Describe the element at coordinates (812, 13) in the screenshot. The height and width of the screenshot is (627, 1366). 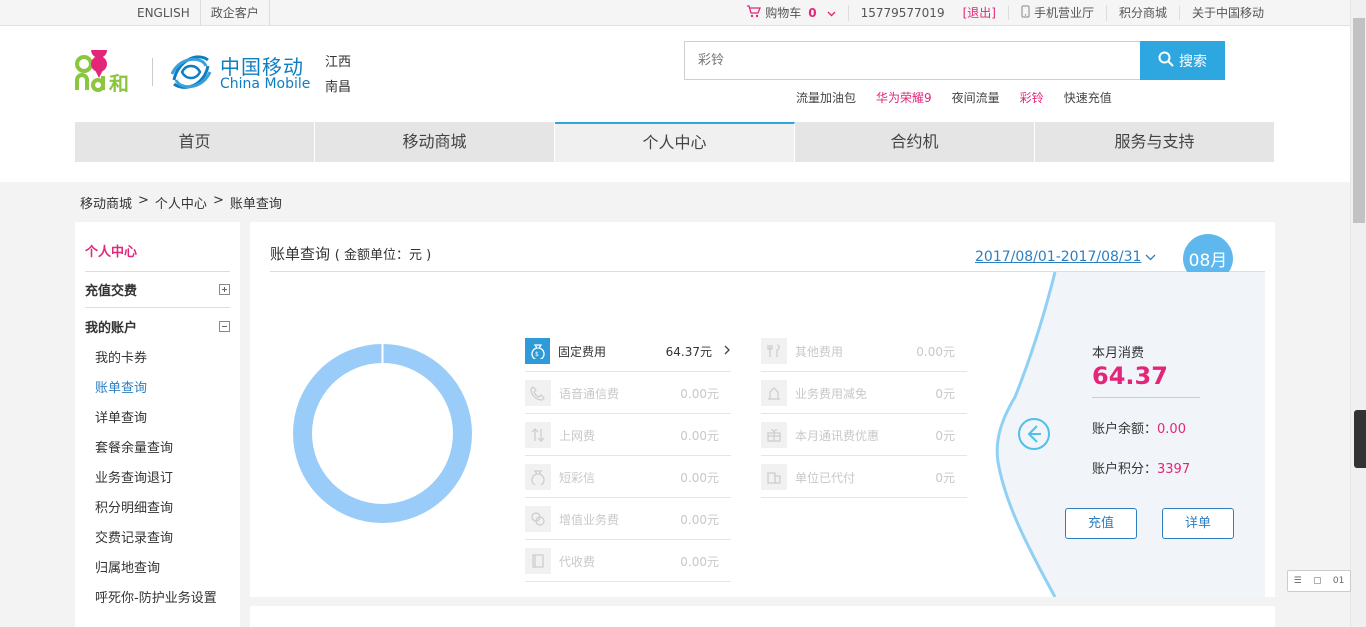
I see `cart-count: 0` at that location.